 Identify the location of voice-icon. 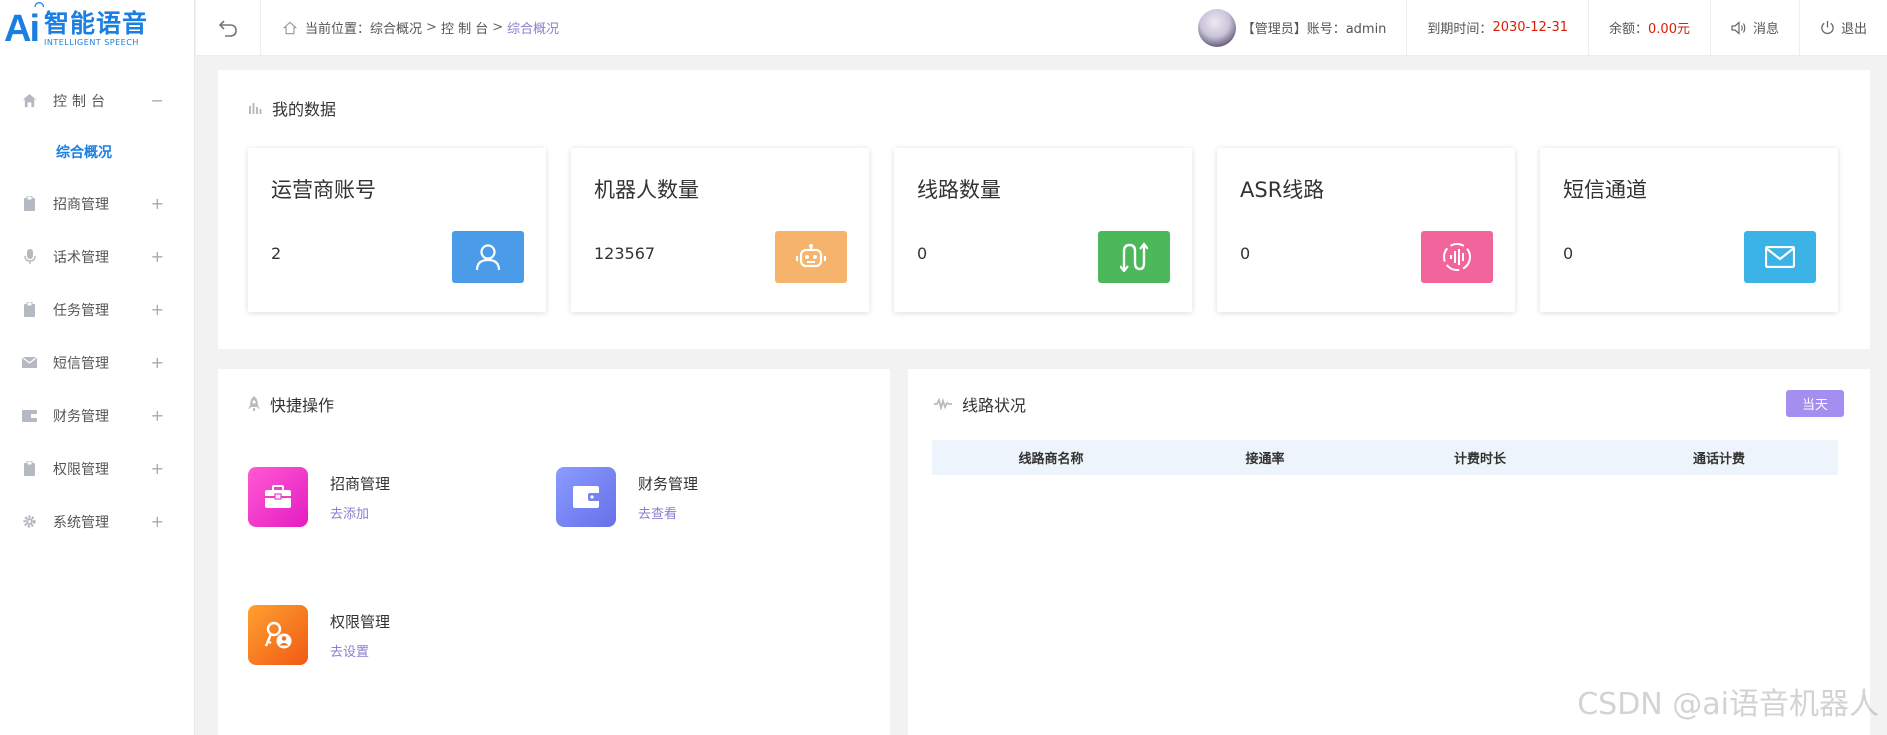
(1457, 257).